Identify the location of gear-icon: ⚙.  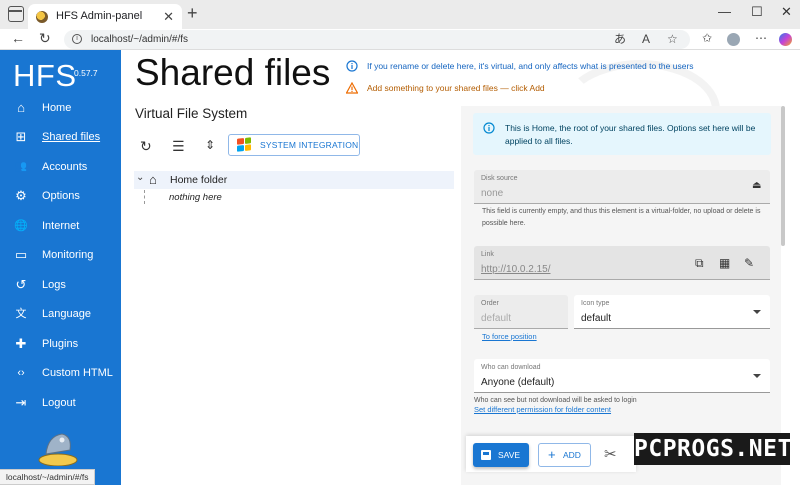
(21, 195).